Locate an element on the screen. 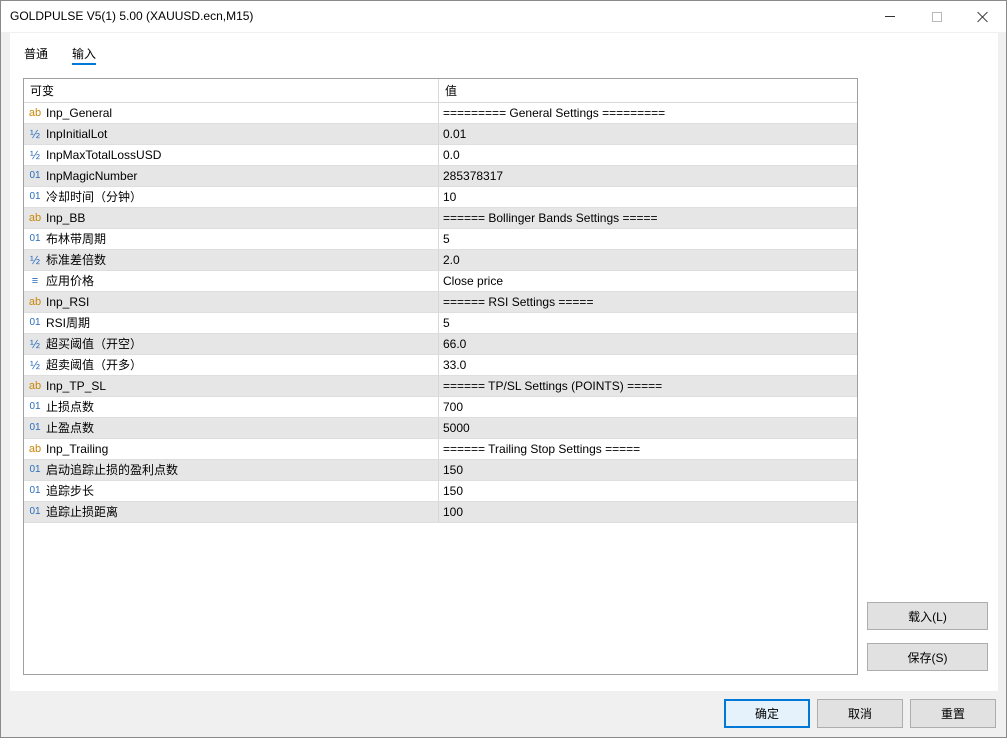 The height and width of the screenshot is (738, 1007). parameter-value-cell: 100 is located at coordinates (648, 512).